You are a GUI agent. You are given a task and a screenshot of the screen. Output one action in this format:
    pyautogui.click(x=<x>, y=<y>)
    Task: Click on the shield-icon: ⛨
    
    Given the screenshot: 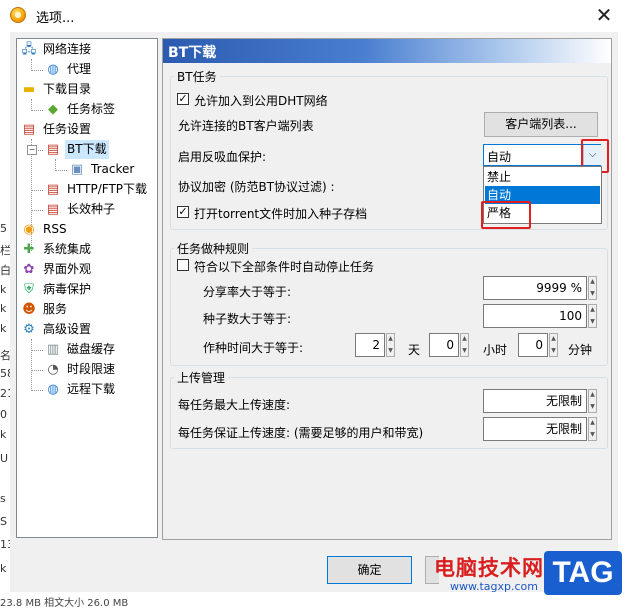 What is the action you would take?
    pyautogui.click(x=29, y=289)
    